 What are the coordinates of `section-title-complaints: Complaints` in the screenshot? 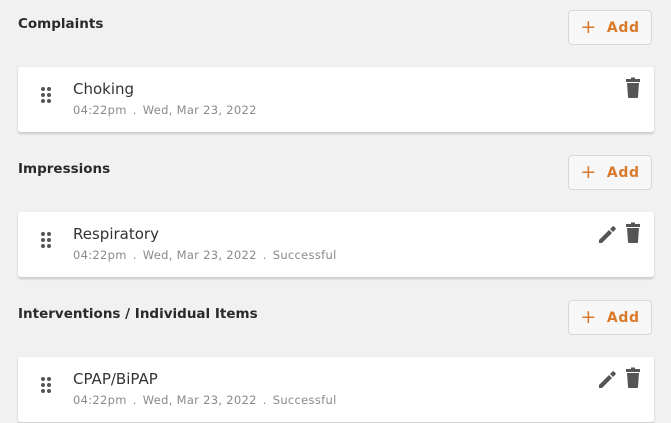 It's located at (61, 24).